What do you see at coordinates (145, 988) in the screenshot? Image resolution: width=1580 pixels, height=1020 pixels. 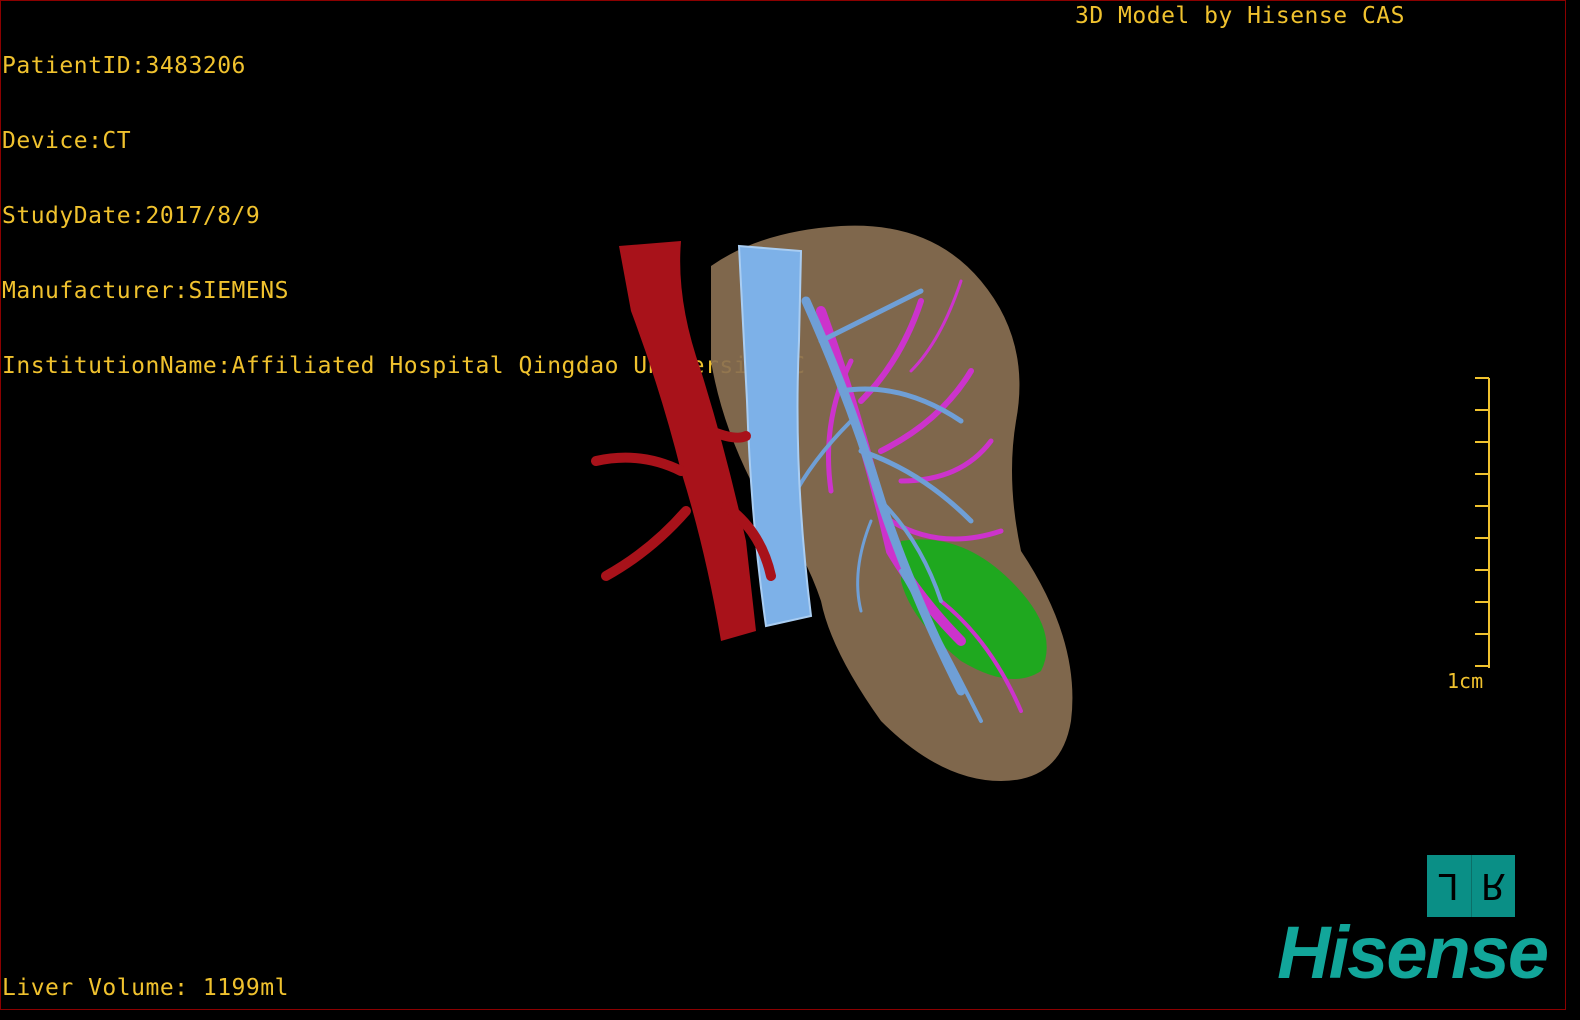 I see `liver-volume: Liver Volume: 1199ml` at bounding box center [145, 988].